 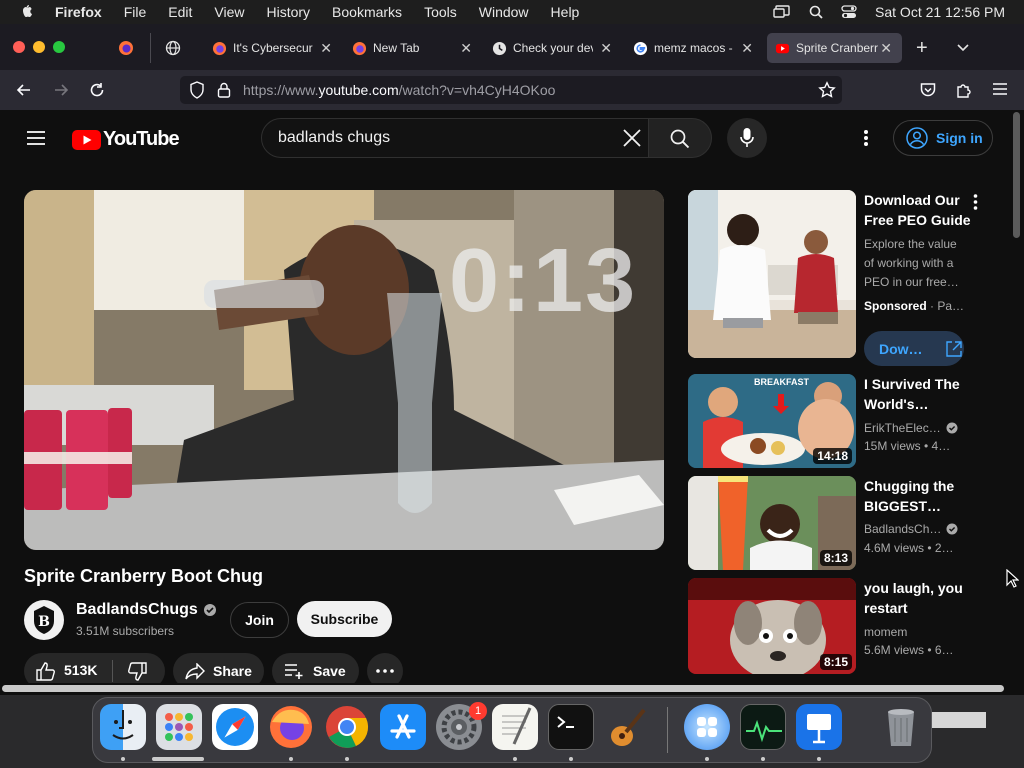 I want to click on tab-sprite-cranberry: Sprite Cranberr ✕, so click(x=834, y=48).